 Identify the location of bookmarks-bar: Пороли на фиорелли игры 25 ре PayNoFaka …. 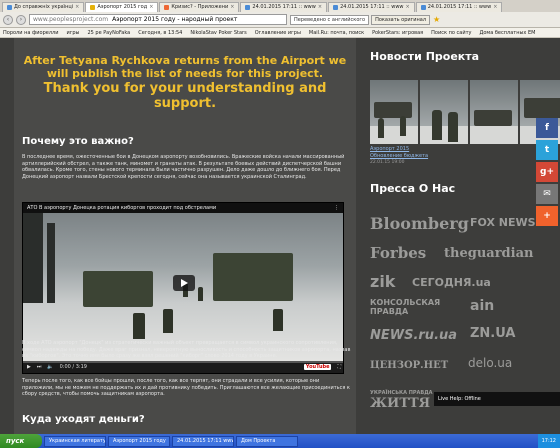
(280, 33).